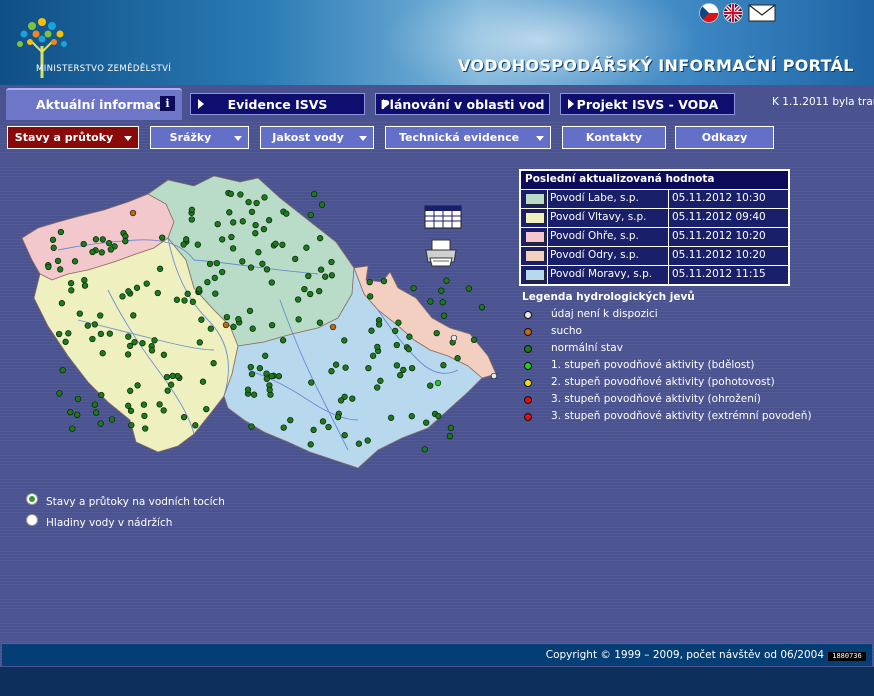  Describe the element at coordinates (654, 255) in the screenshot. I see `table-row: Povodí Odry, s.p. 05.11.2012 10:20` at that location.